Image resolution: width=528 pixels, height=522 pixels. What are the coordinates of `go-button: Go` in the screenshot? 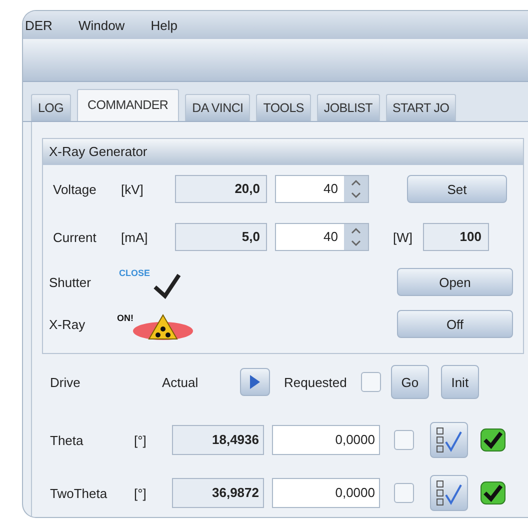 It's located at (409, 382).